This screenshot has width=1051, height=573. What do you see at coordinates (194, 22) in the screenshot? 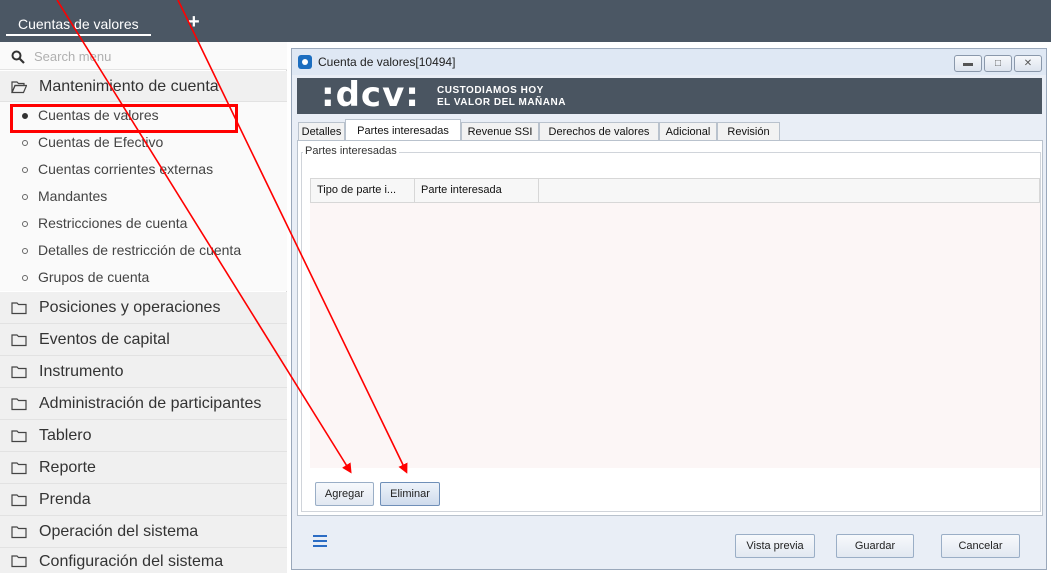
I see `plus-icon: +` at bounding box center [194, 22].